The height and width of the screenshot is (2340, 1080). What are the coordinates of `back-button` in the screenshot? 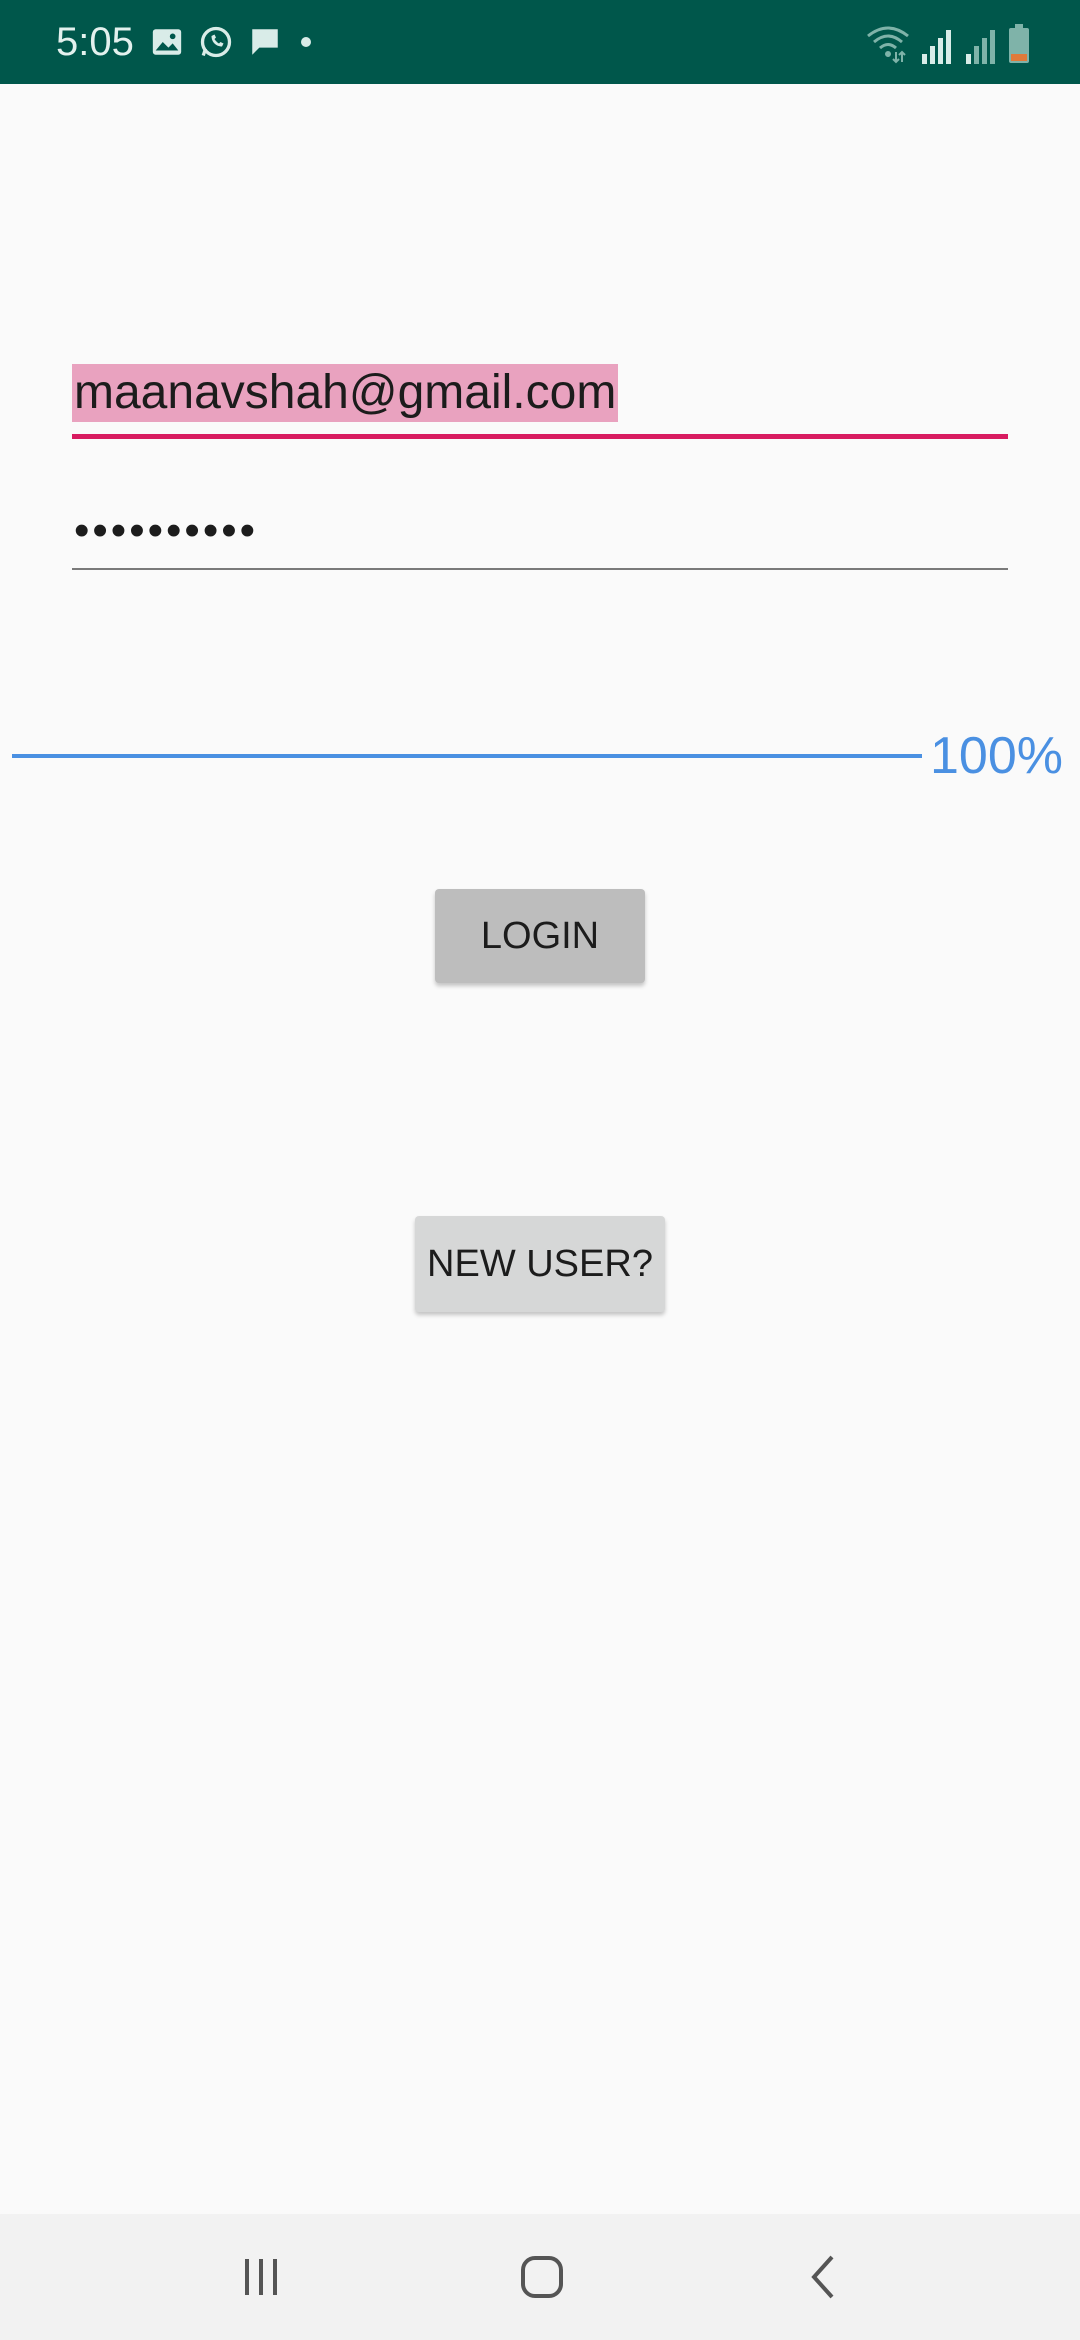 It's located at (824, 2277).